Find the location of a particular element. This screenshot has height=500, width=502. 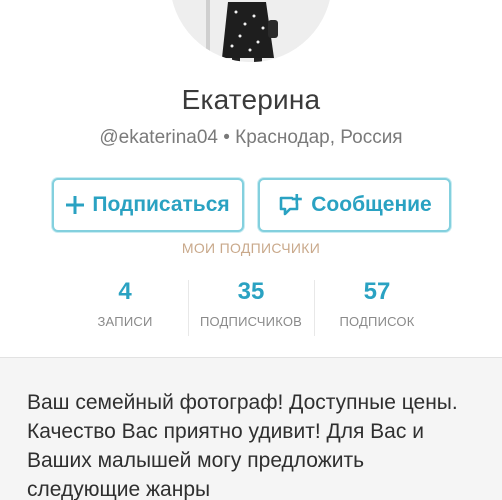

stat-followers-label: подписчиков is located at coordinates (251, 321).